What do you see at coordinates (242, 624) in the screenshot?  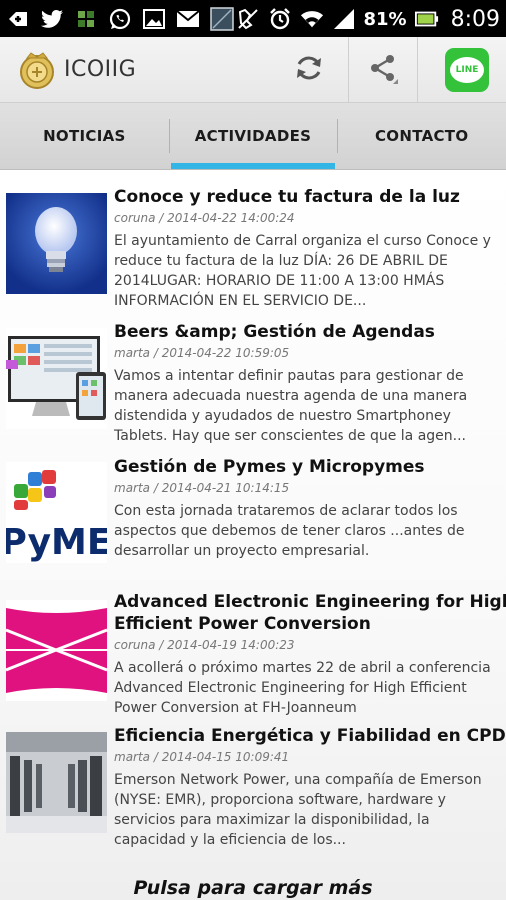 I see `article-title-line-2: Efficient Power Conversion` at bounding box center [242, 624].